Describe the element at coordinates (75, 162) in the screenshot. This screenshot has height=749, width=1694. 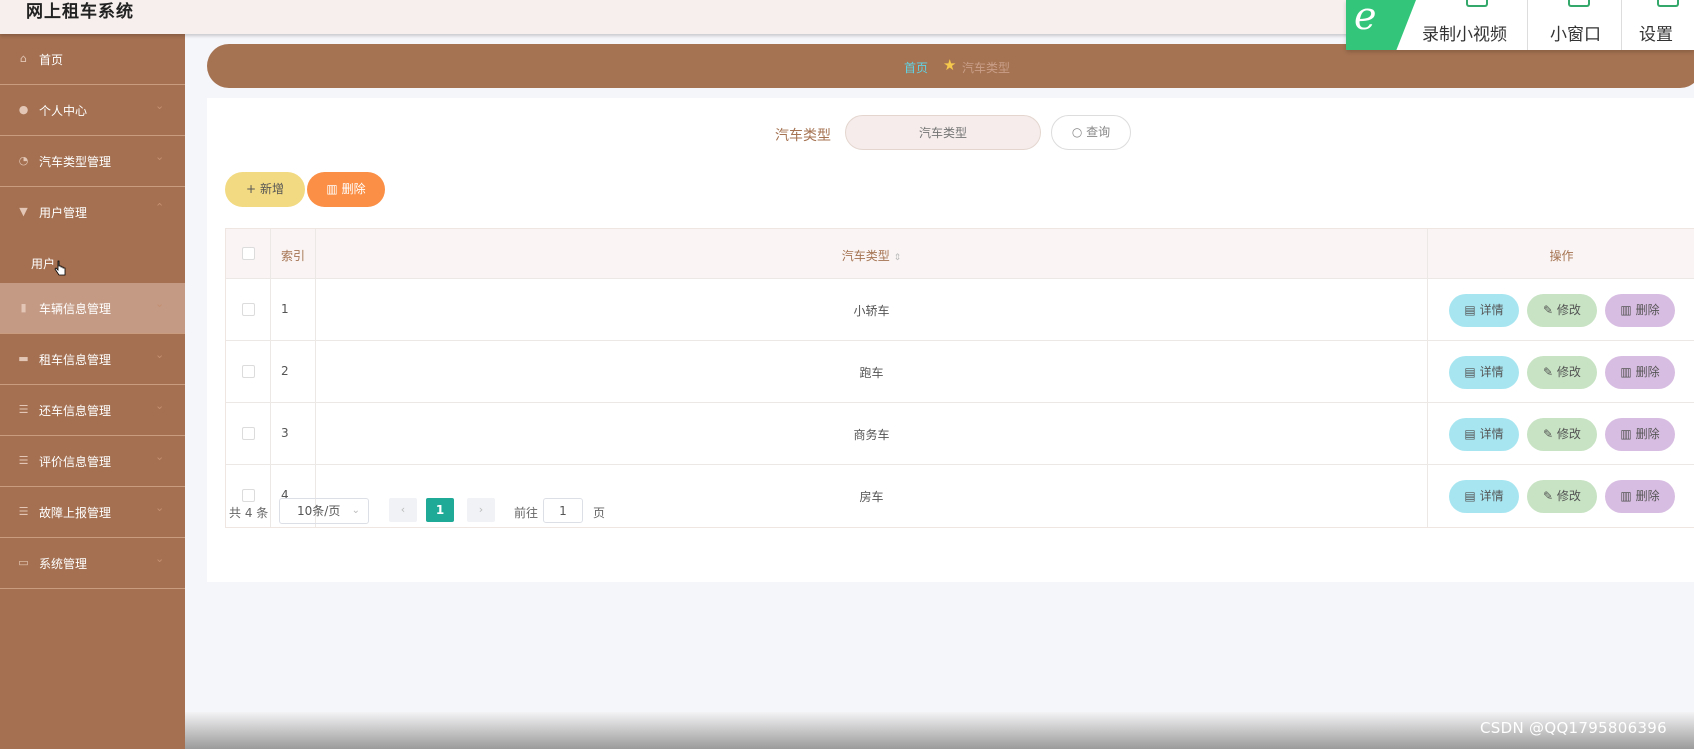
I see `sidebar-item-label: 汽车类型管理` at that location.